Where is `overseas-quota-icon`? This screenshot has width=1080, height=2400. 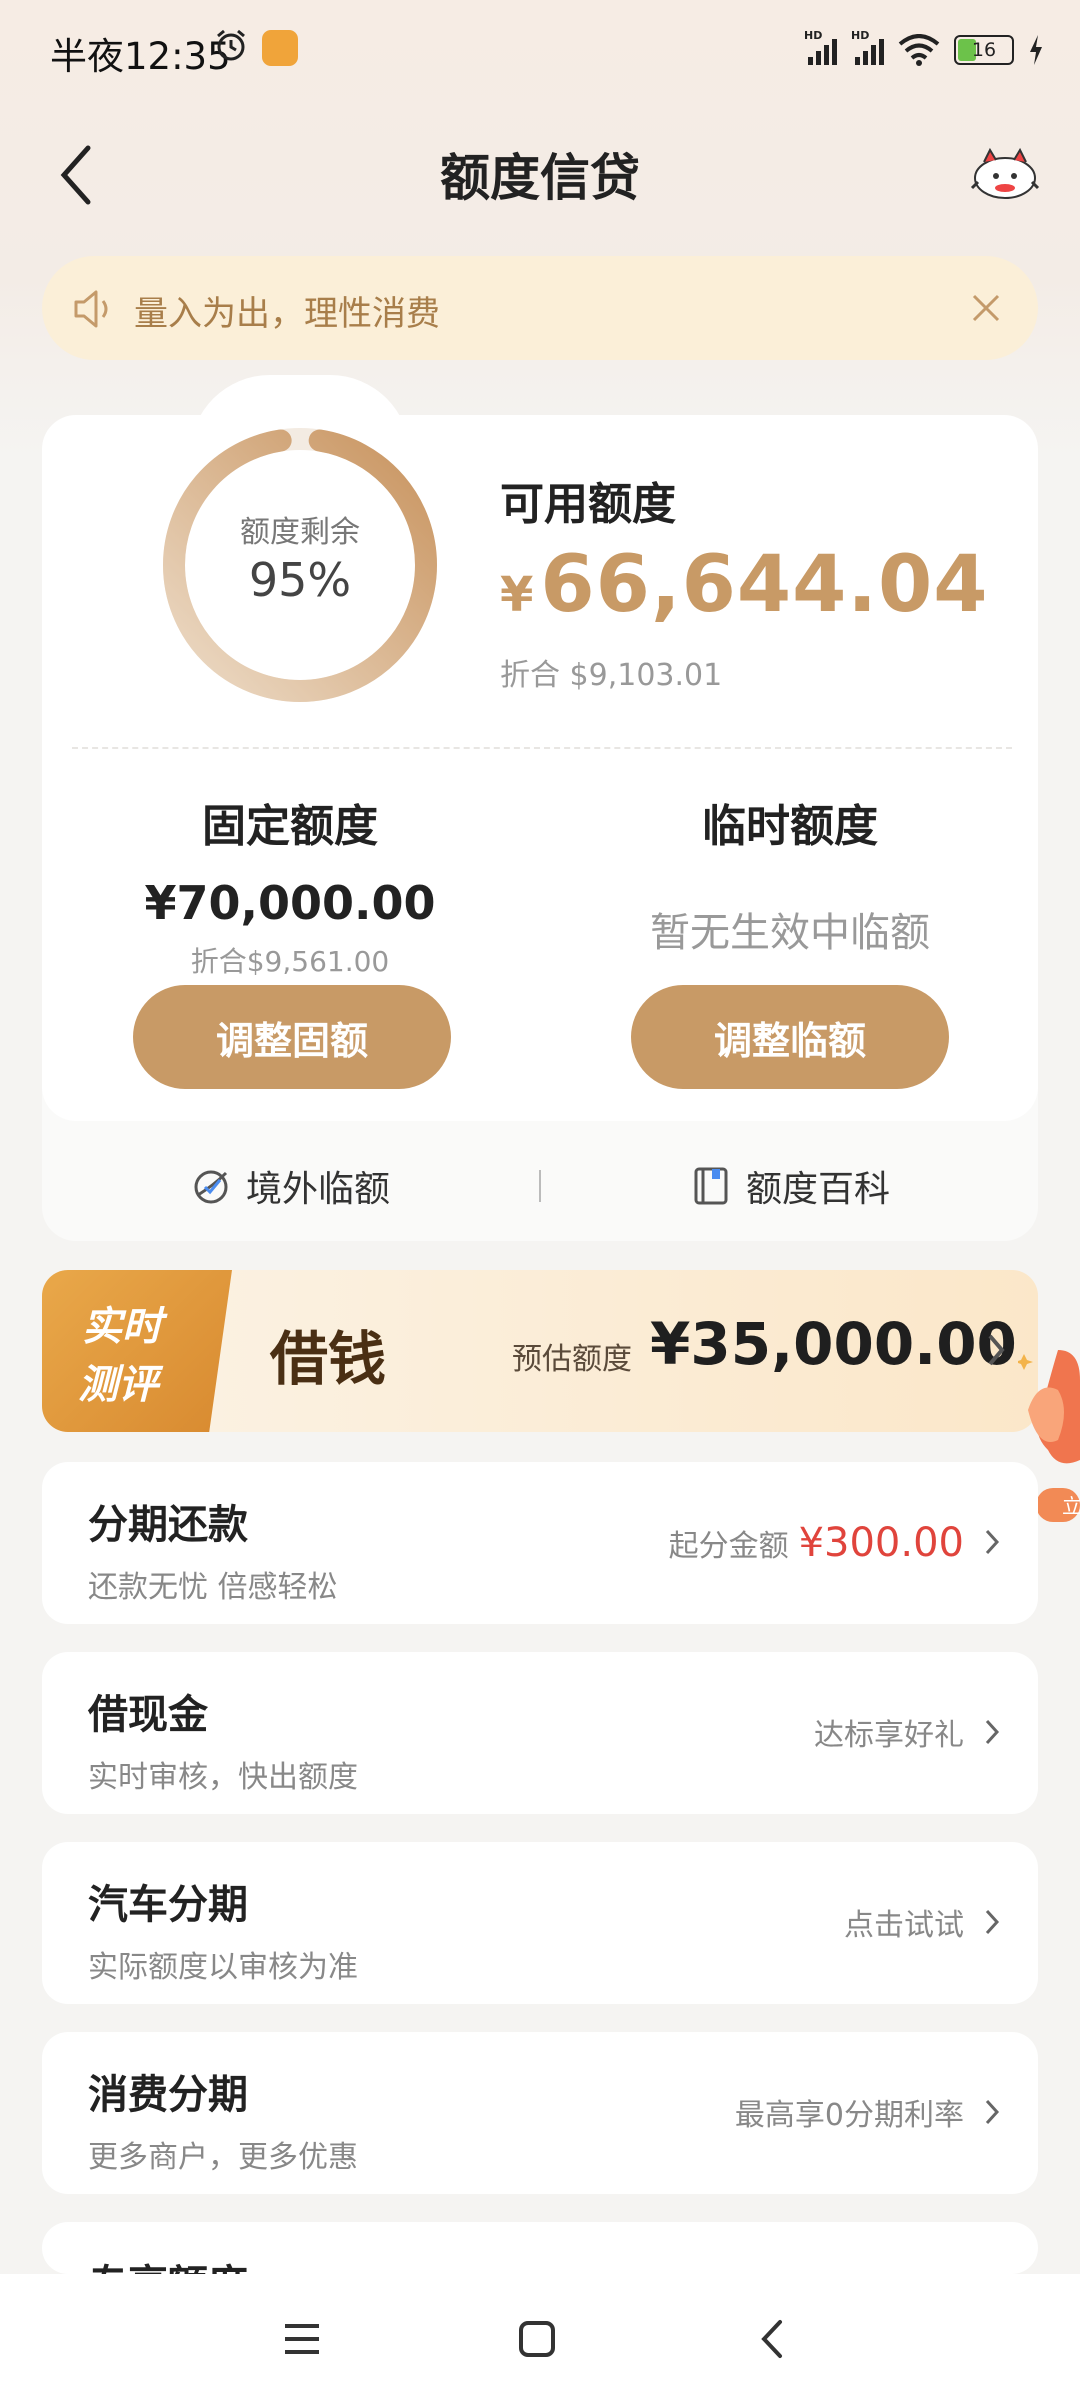
overseas-quota-icon is located at coordinates (211, 1187).